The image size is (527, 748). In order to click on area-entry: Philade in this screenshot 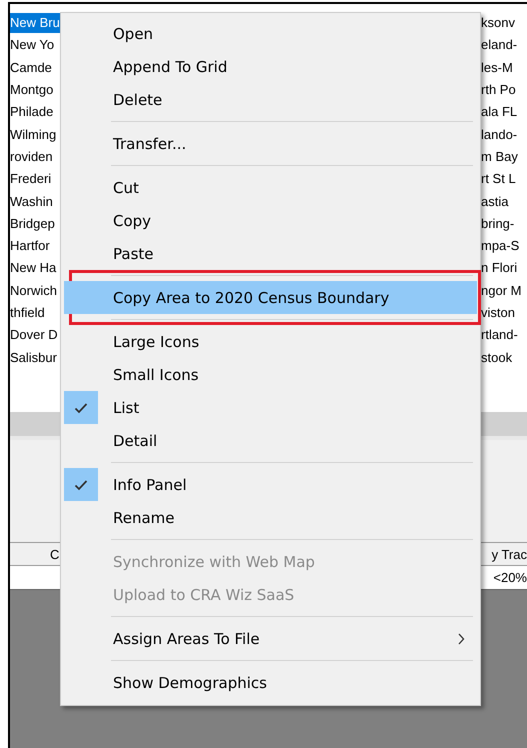, I will do `click(32, 112)`.